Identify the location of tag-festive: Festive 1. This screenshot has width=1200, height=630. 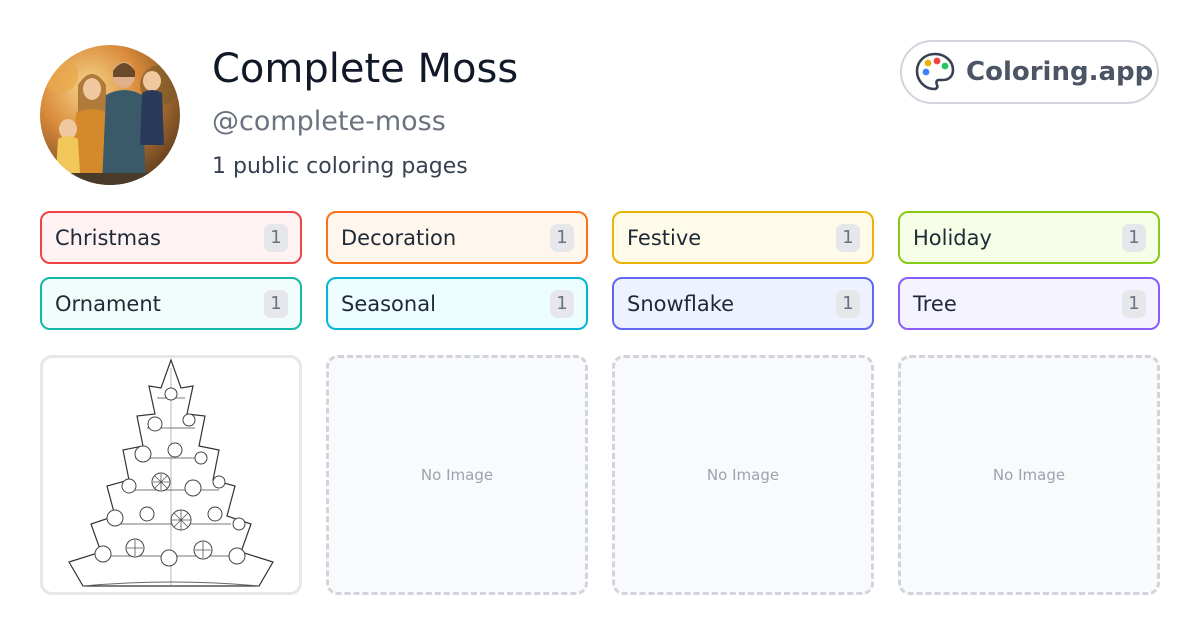
(743, 237).